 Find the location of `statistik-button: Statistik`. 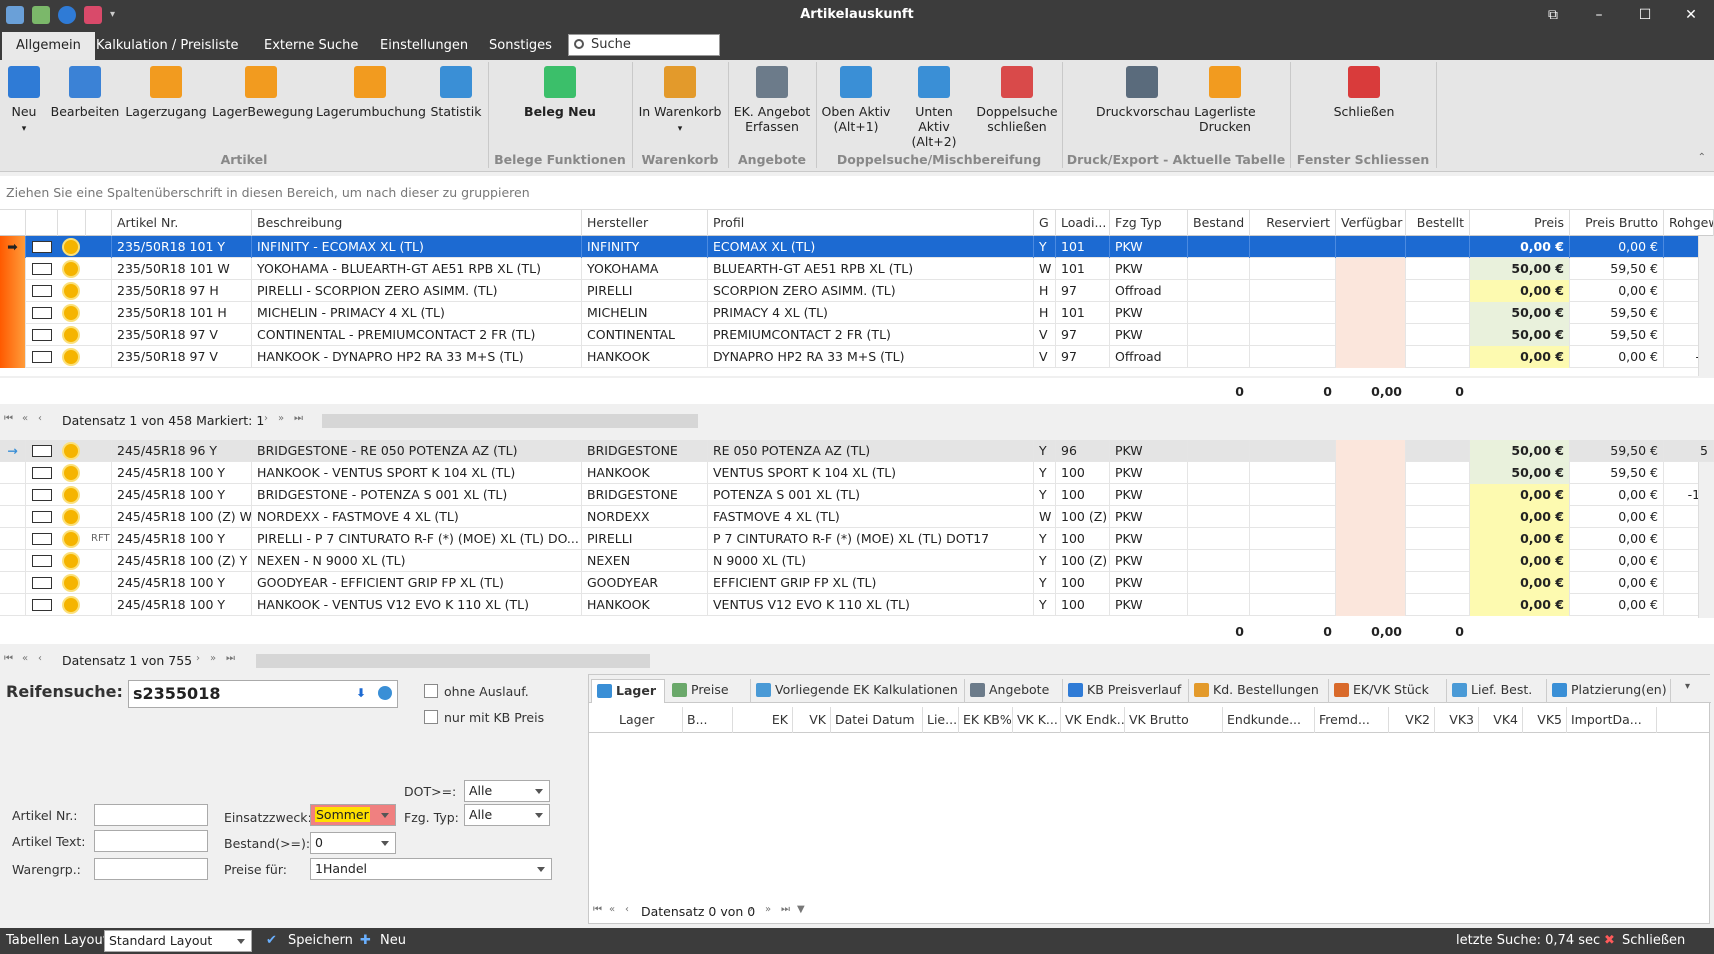

statistik-button: Statistik is located at coordinates (456, 92).